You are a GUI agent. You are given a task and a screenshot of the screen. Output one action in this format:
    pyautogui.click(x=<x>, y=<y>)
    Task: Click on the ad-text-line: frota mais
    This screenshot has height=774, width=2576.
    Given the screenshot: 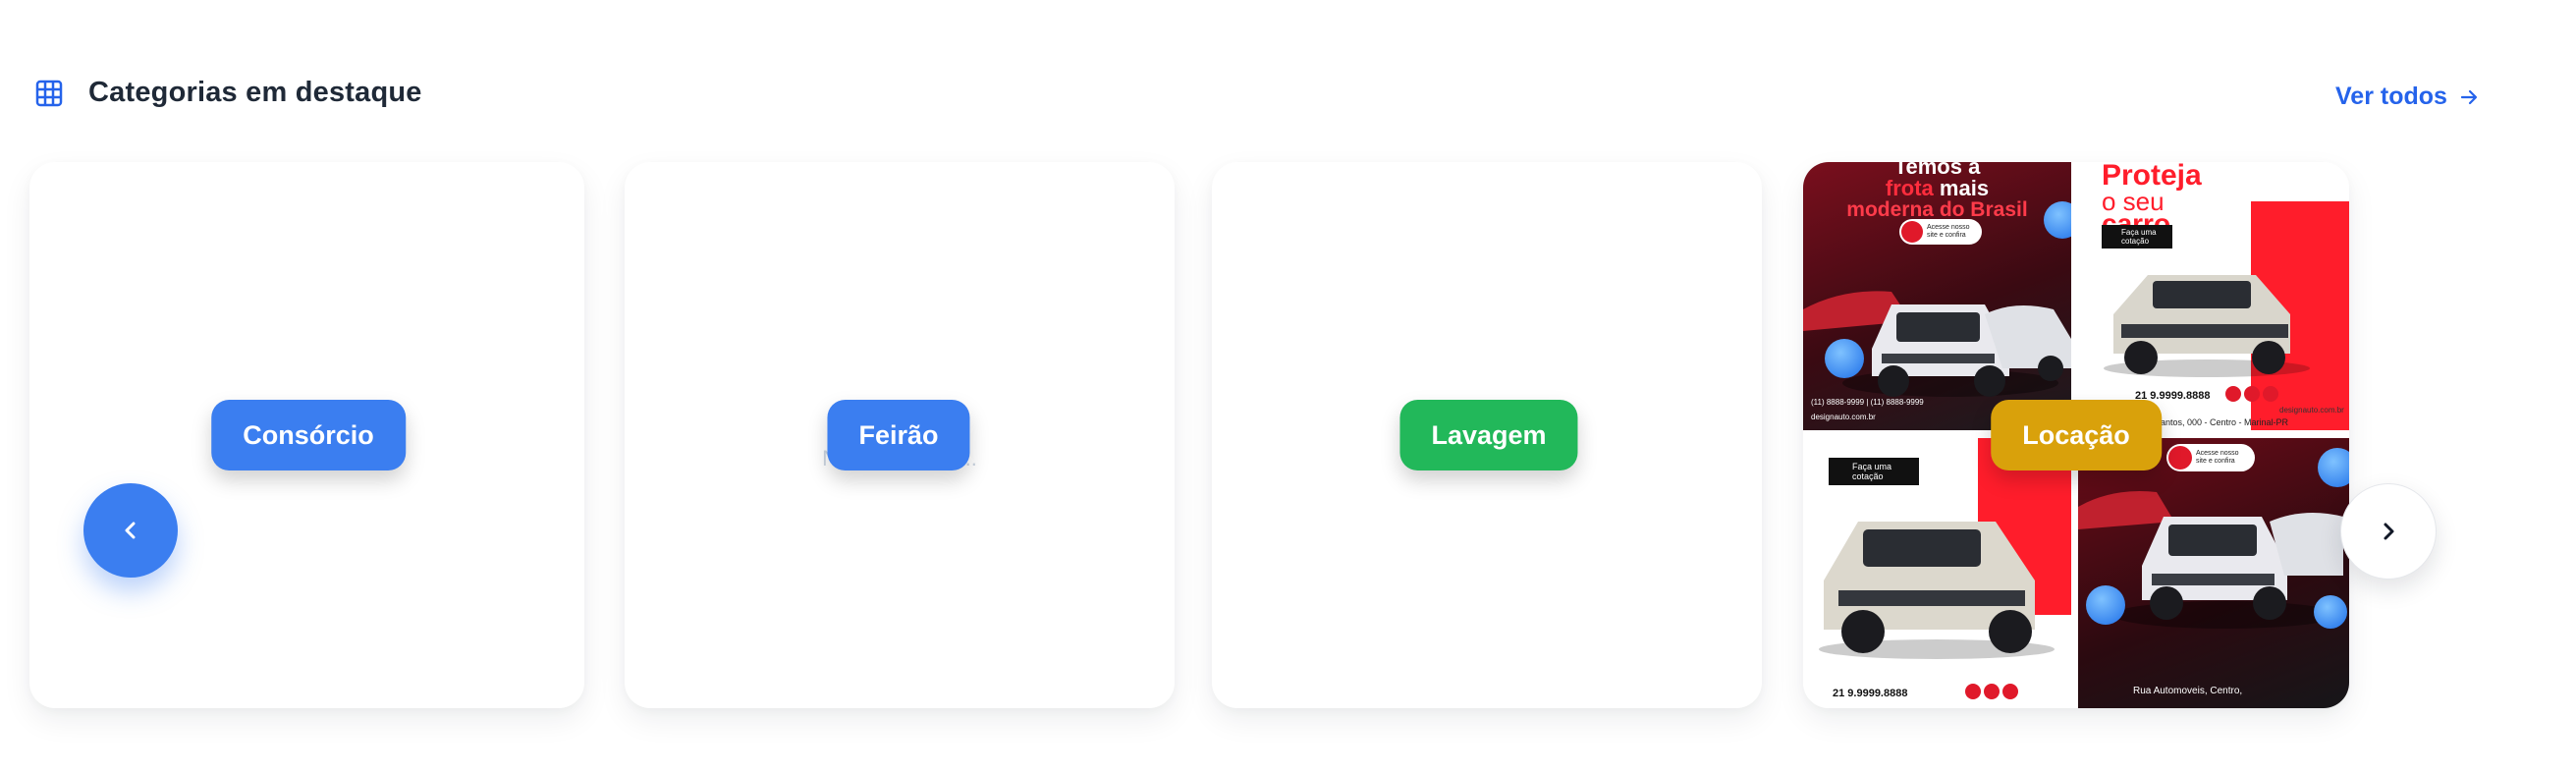 What is the action you would take?
    pyautogui.click(x=1937, y=189)
    